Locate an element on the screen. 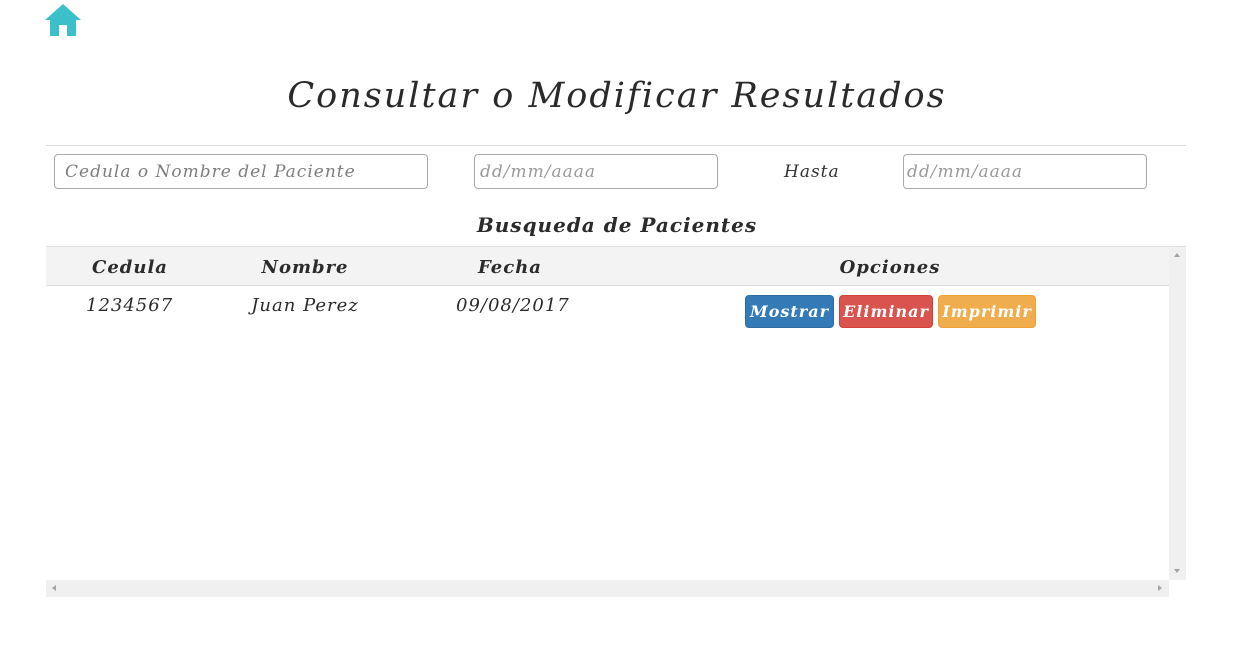  show-button: Mostrar is located at coordinates (789, 311).